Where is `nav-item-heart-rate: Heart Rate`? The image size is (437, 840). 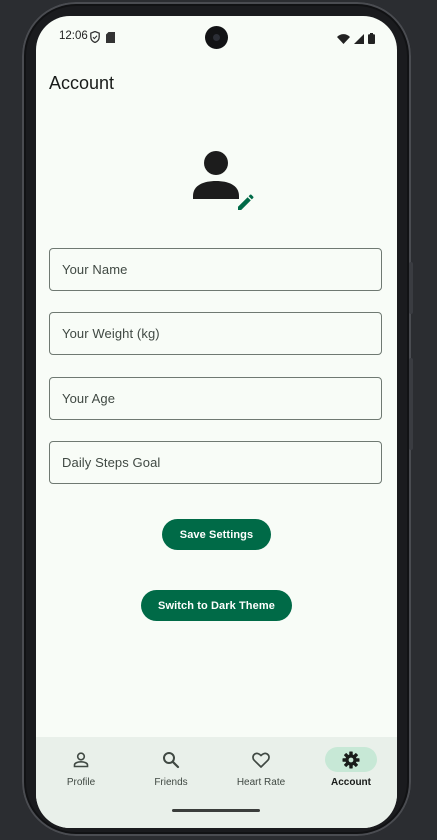
nav-item-heart-rate: Heart Rate is located at coordinates (261, 772).